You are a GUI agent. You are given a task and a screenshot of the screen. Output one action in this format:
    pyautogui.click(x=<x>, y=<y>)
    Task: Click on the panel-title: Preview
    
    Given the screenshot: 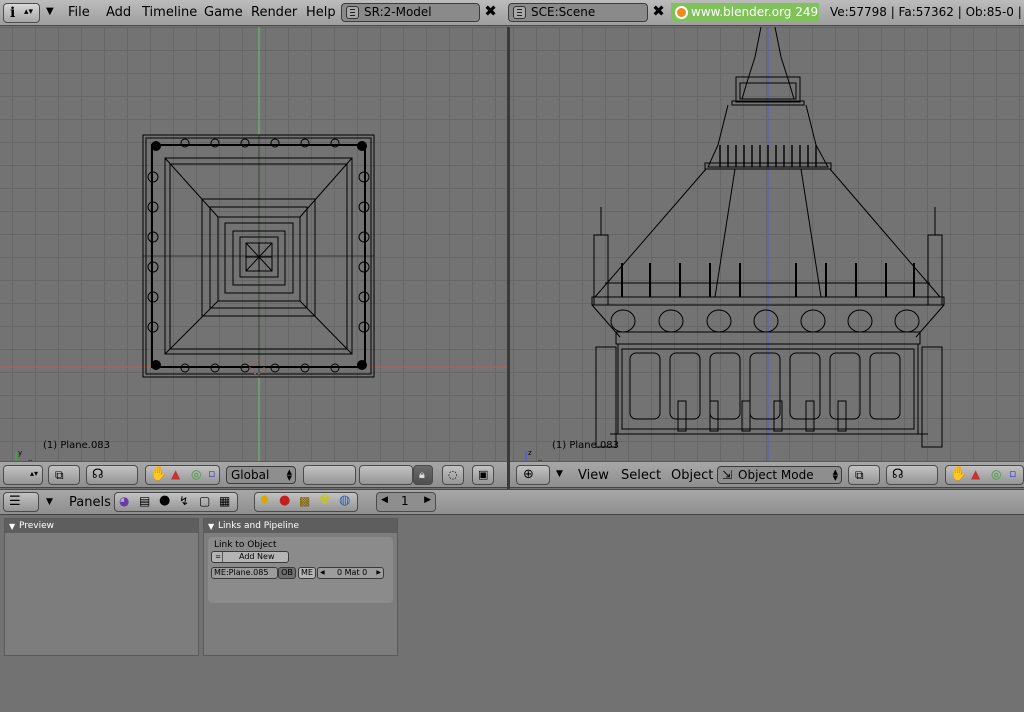 What is the action you would take?
    pyautogui.click(x=37, y=526)
    